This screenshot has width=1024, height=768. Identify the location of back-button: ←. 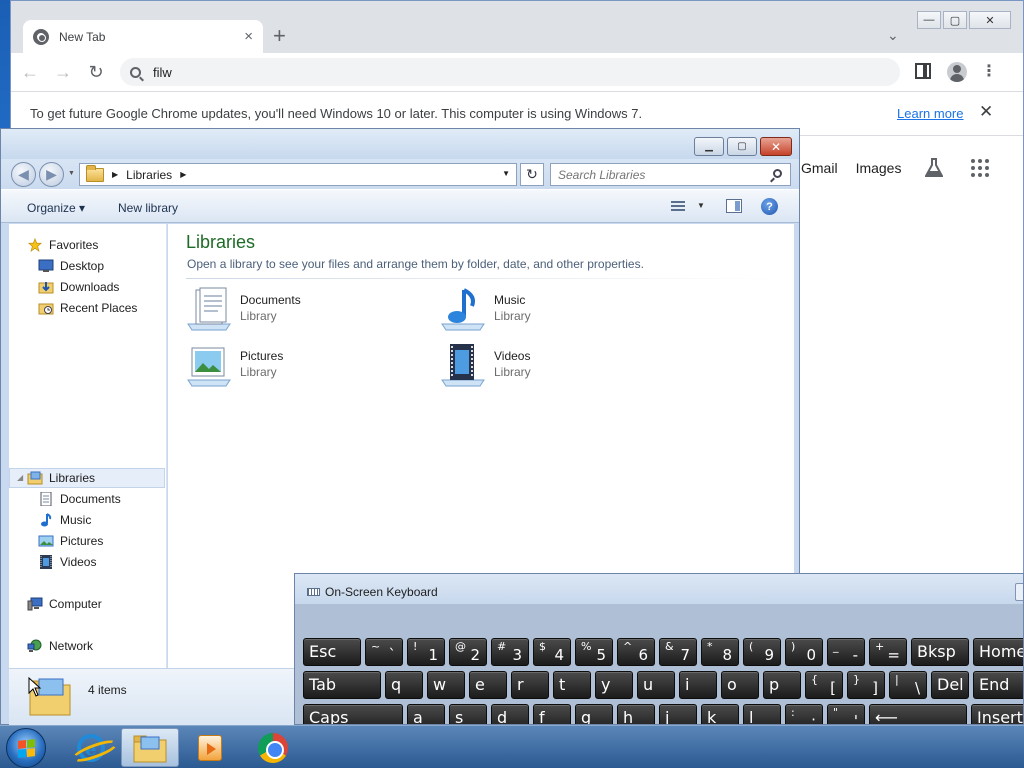
(30, 72).